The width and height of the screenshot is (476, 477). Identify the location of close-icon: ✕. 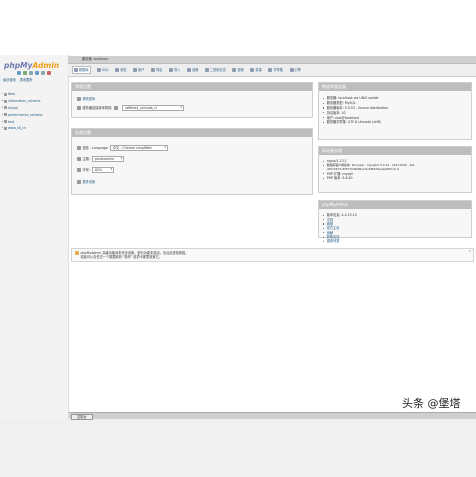
(469, 251).